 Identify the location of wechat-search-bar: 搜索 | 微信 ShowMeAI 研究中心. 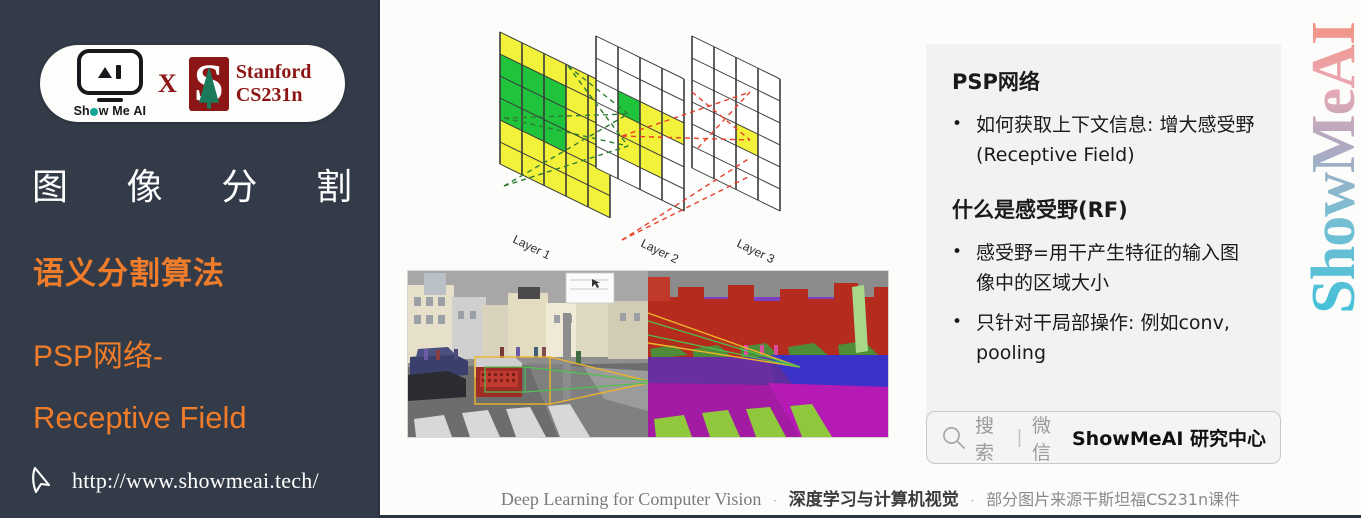
(1103, 437).